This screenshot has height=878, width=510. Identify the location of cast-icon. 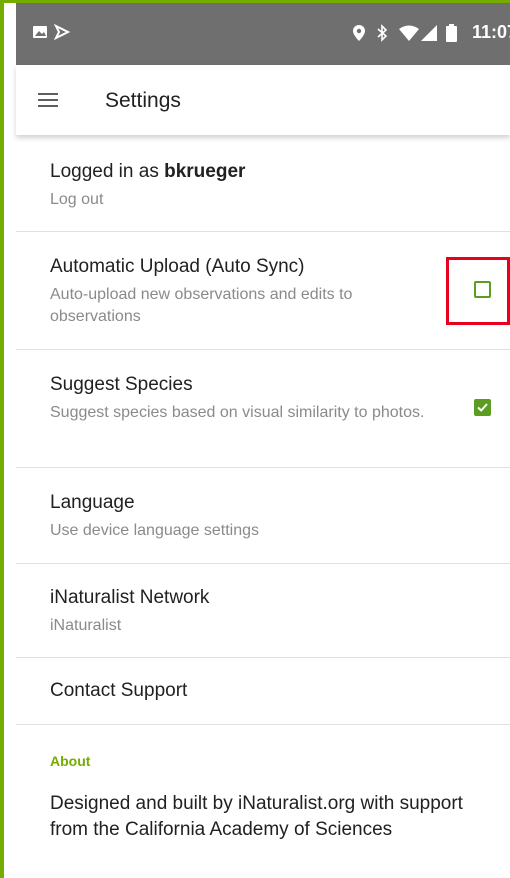
(62, 32).